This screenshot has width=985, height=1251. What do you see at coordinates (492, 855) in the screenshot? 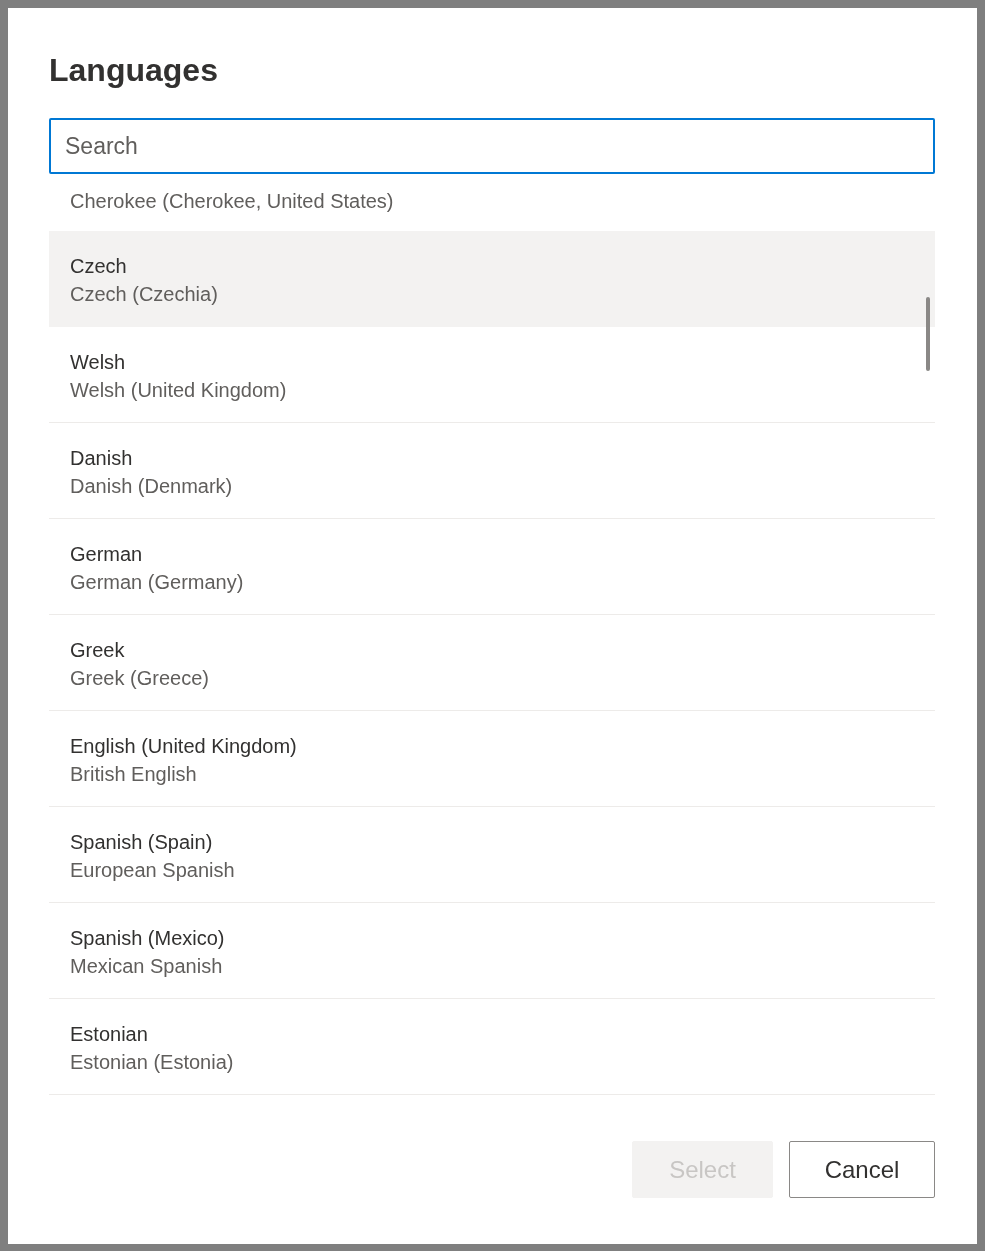
I see `language-item: Spanish (Spain) European Spanish` at bounding box center [492, 855].